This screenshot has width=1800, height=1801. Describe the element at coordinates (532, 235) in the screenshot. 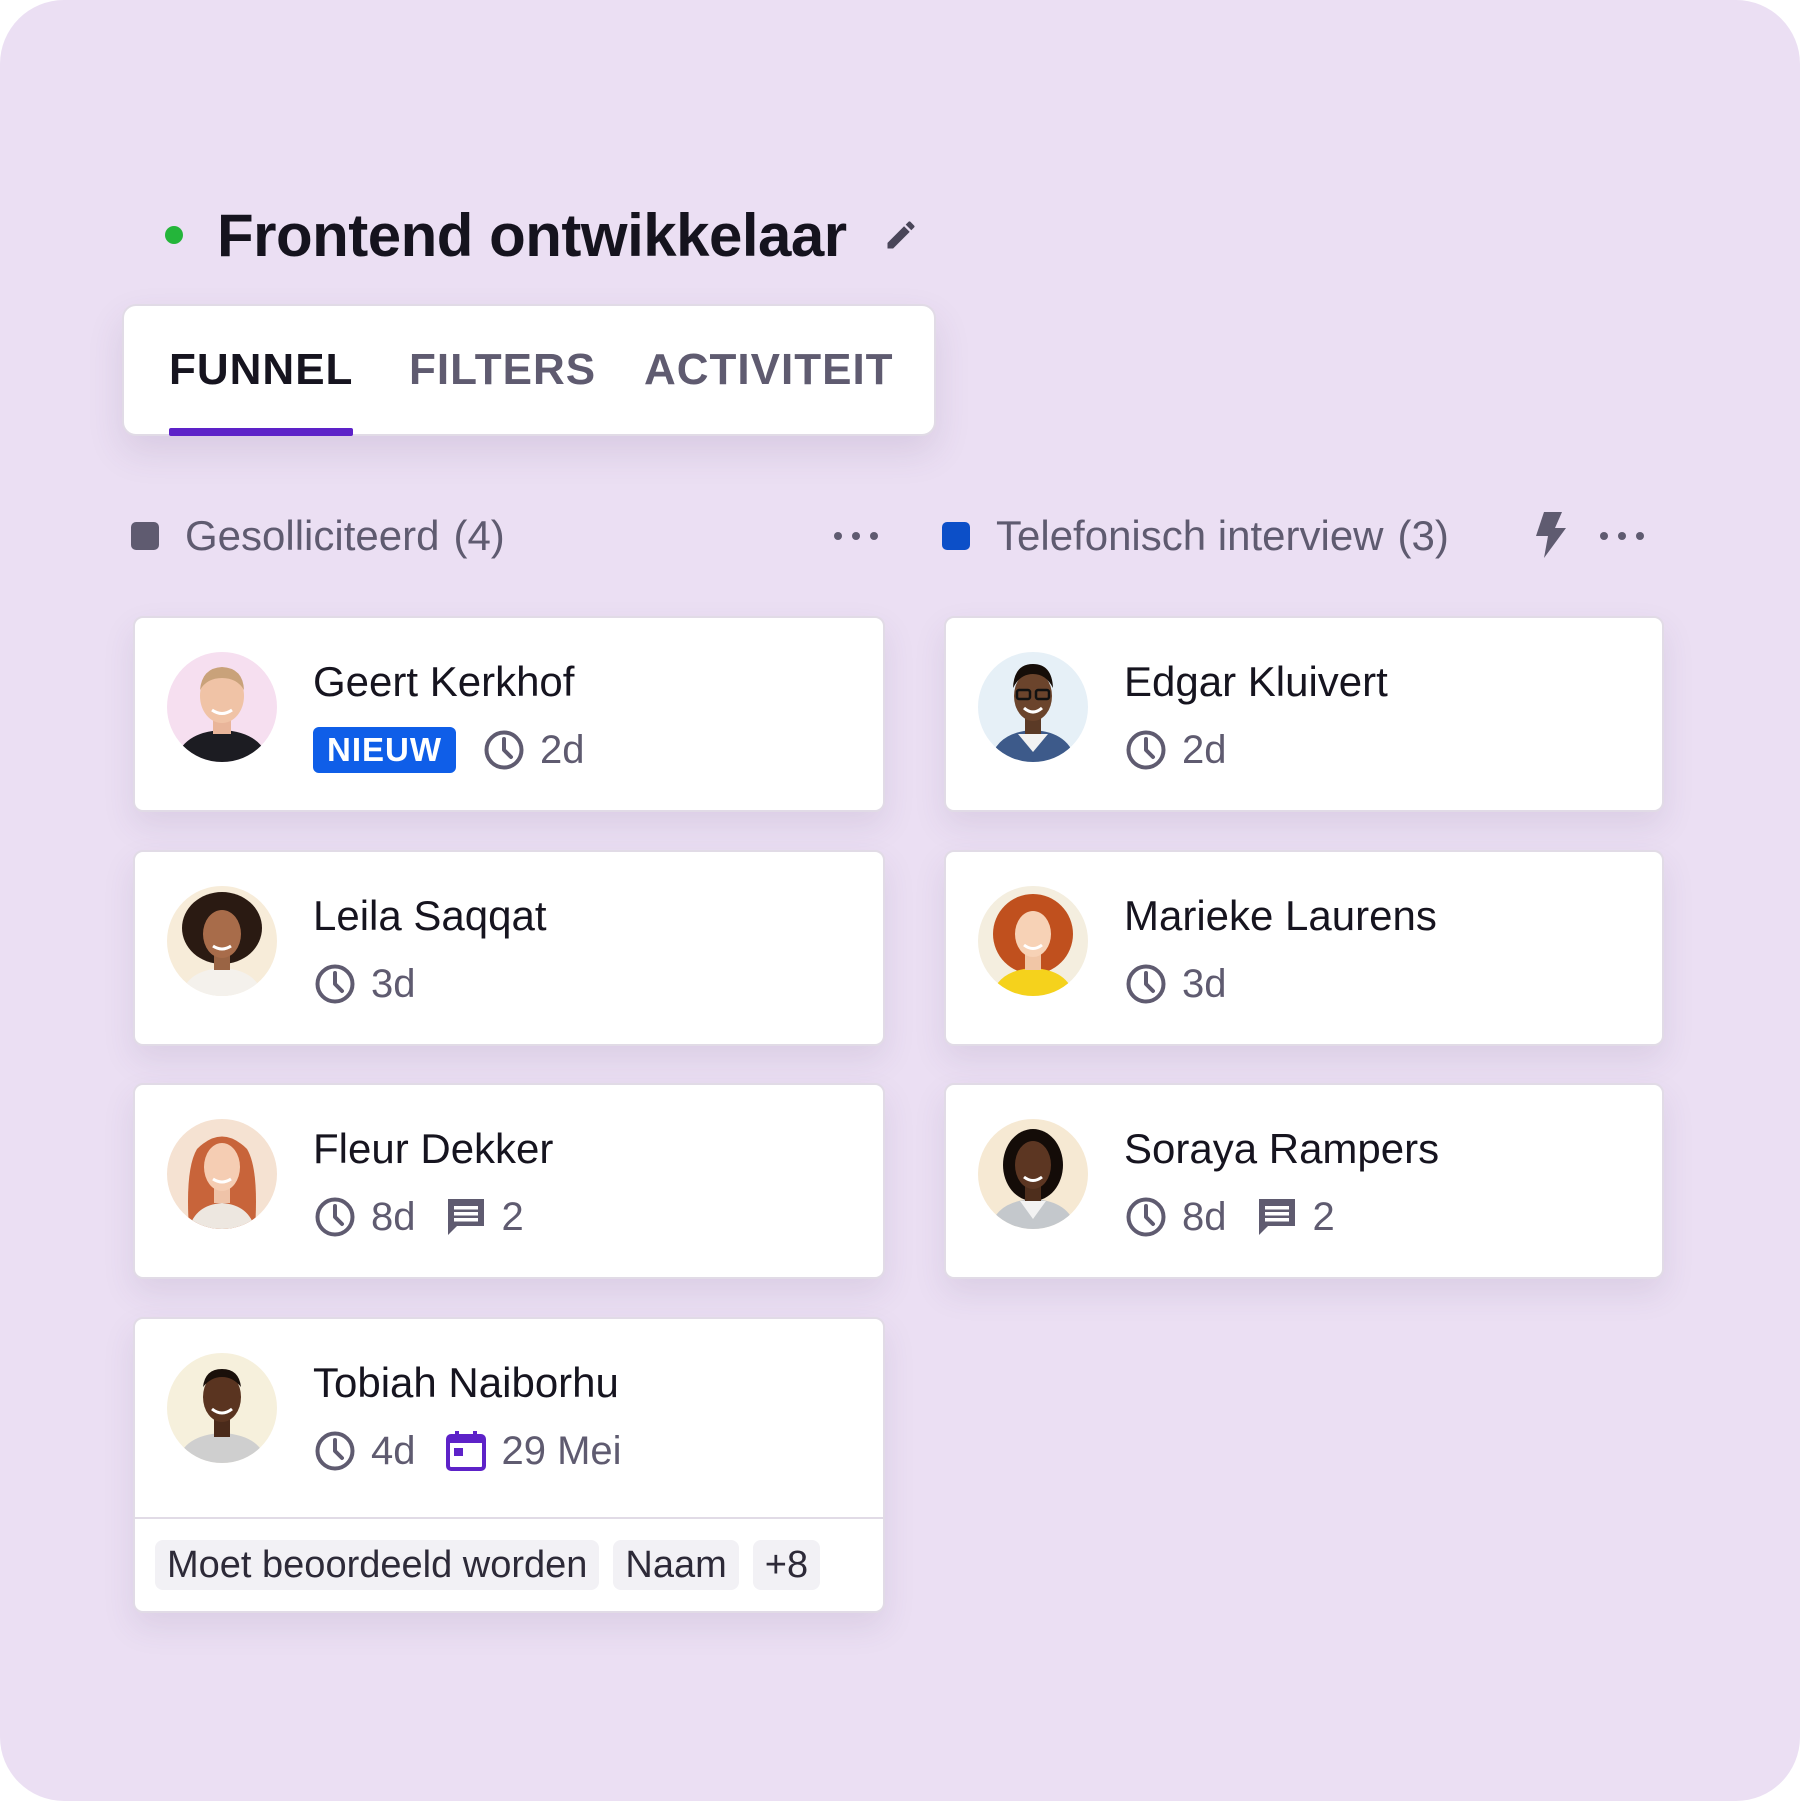

I see `page-title: Frontend ontwikkelaar` at that location.